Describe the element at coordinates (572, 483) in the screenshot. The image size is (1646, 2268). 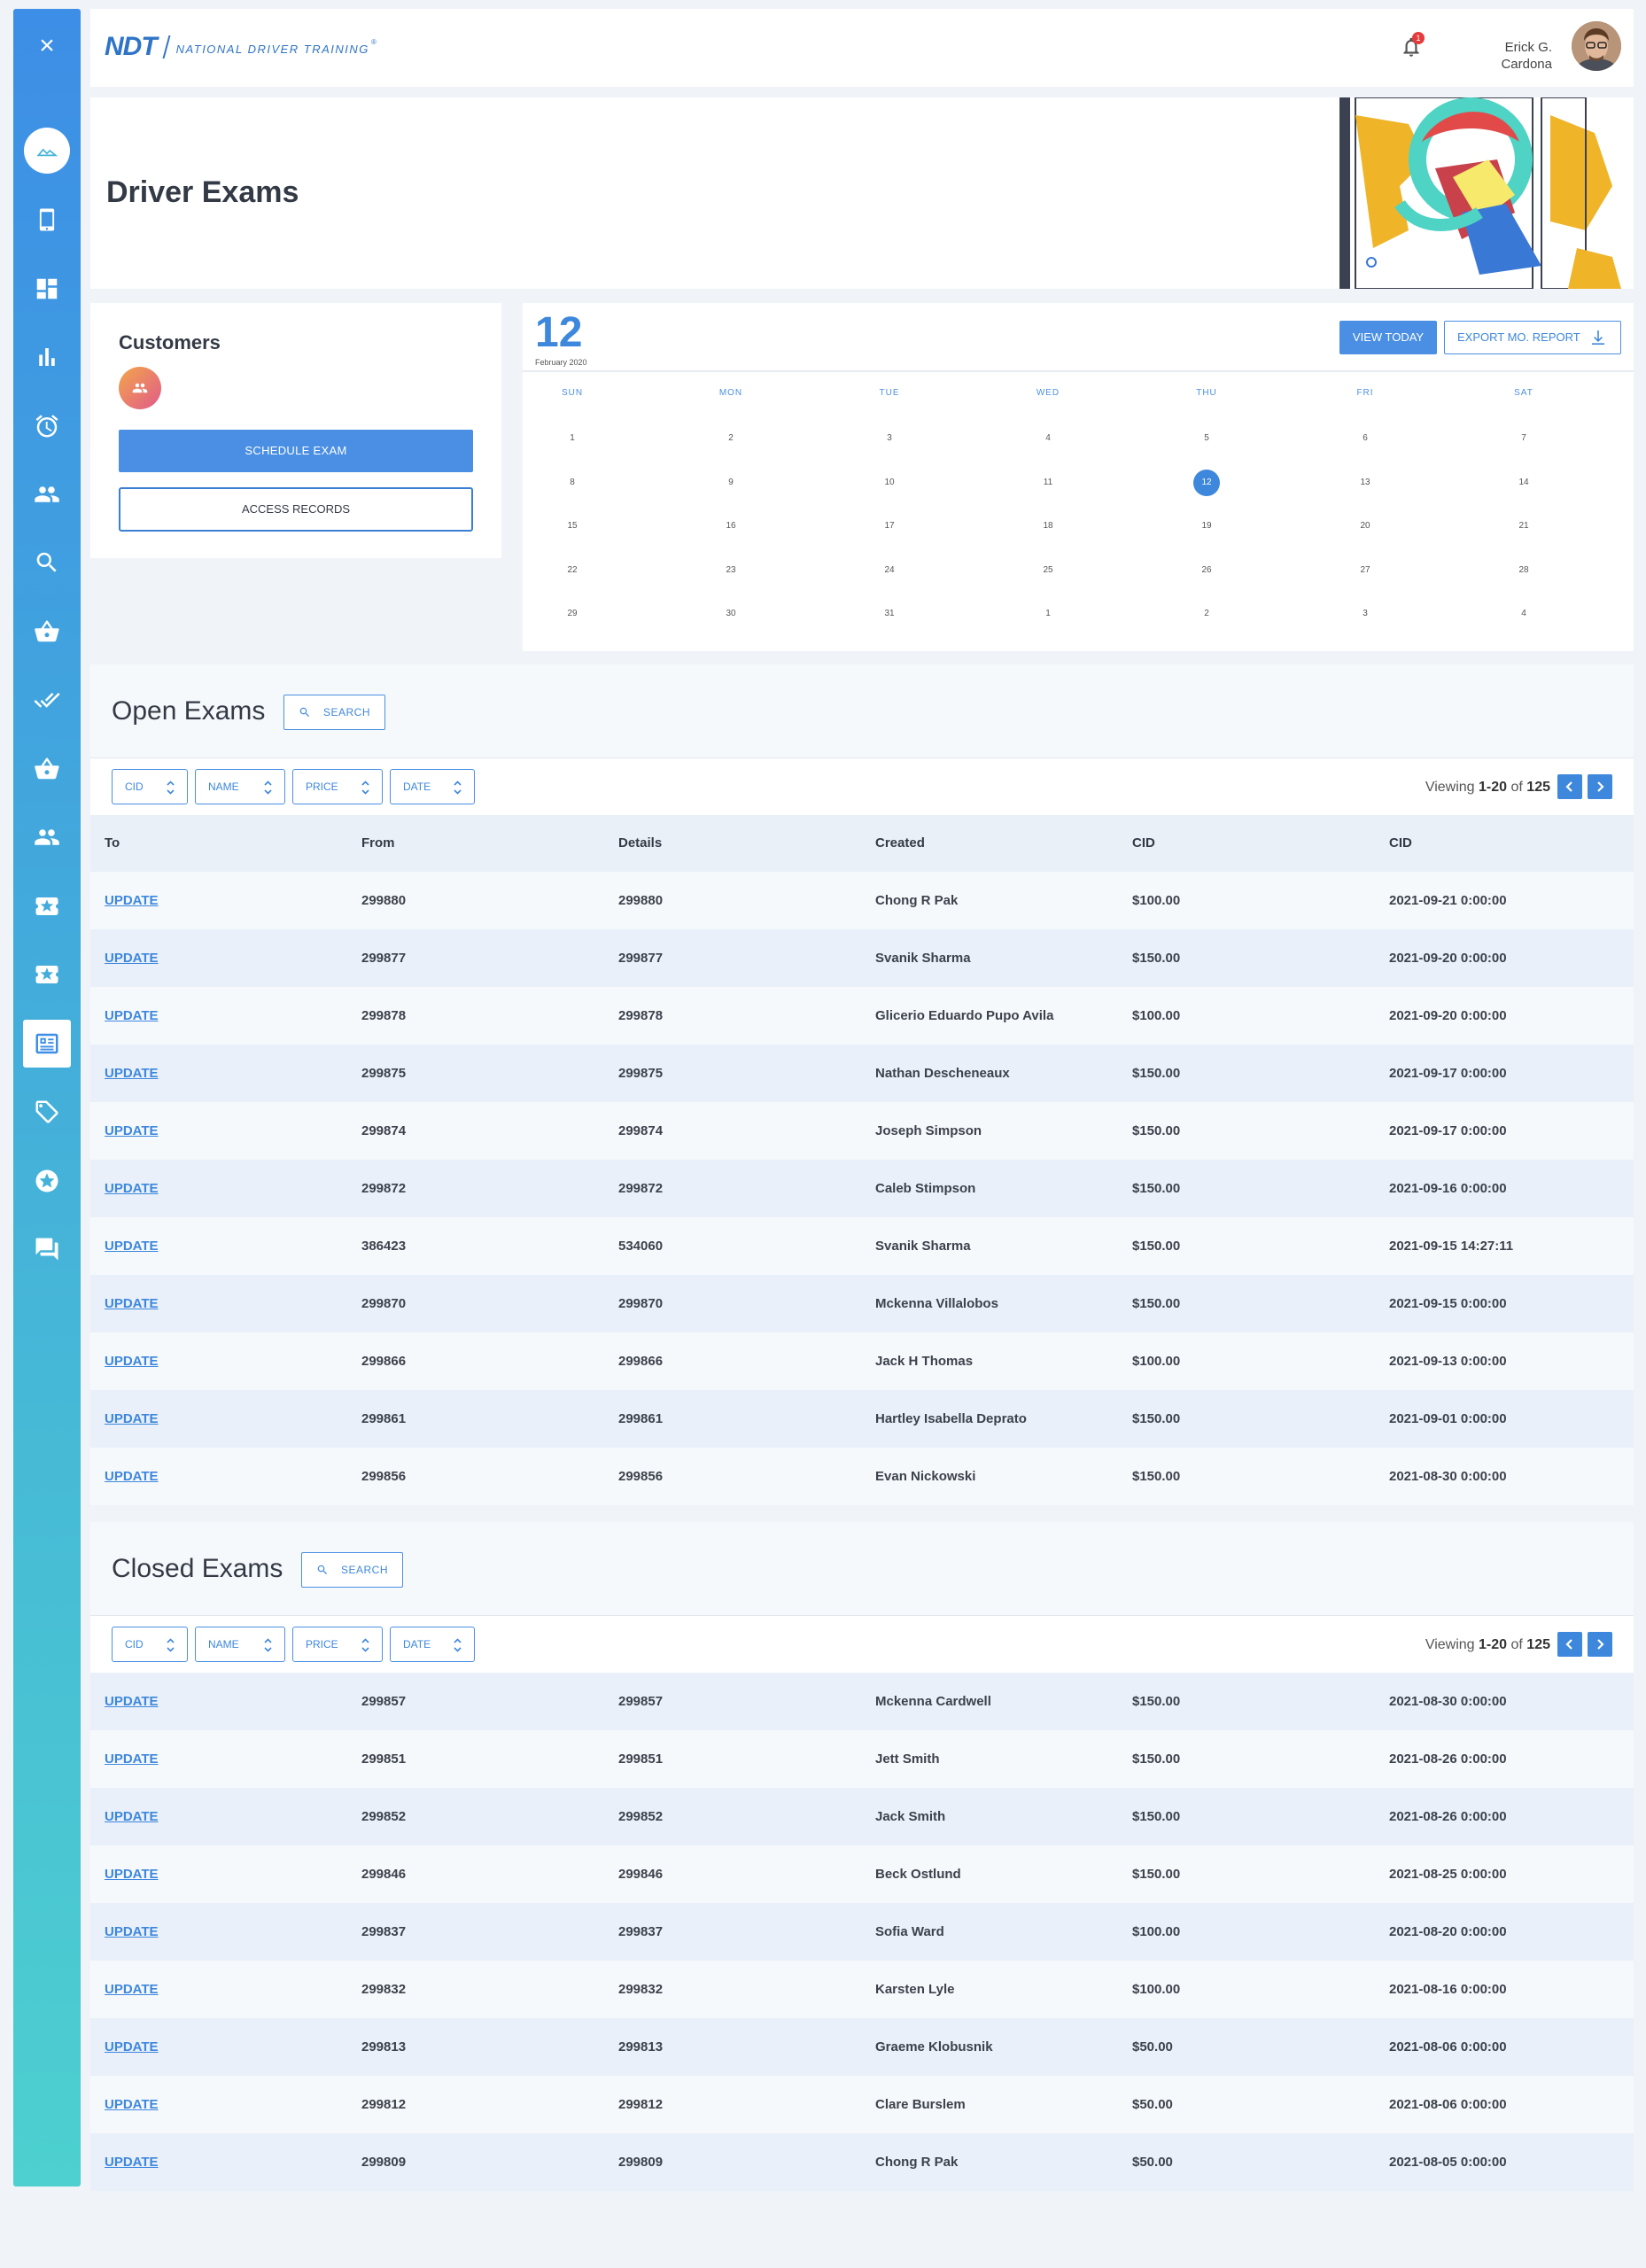
I see `calendar-day: 8` at that location.